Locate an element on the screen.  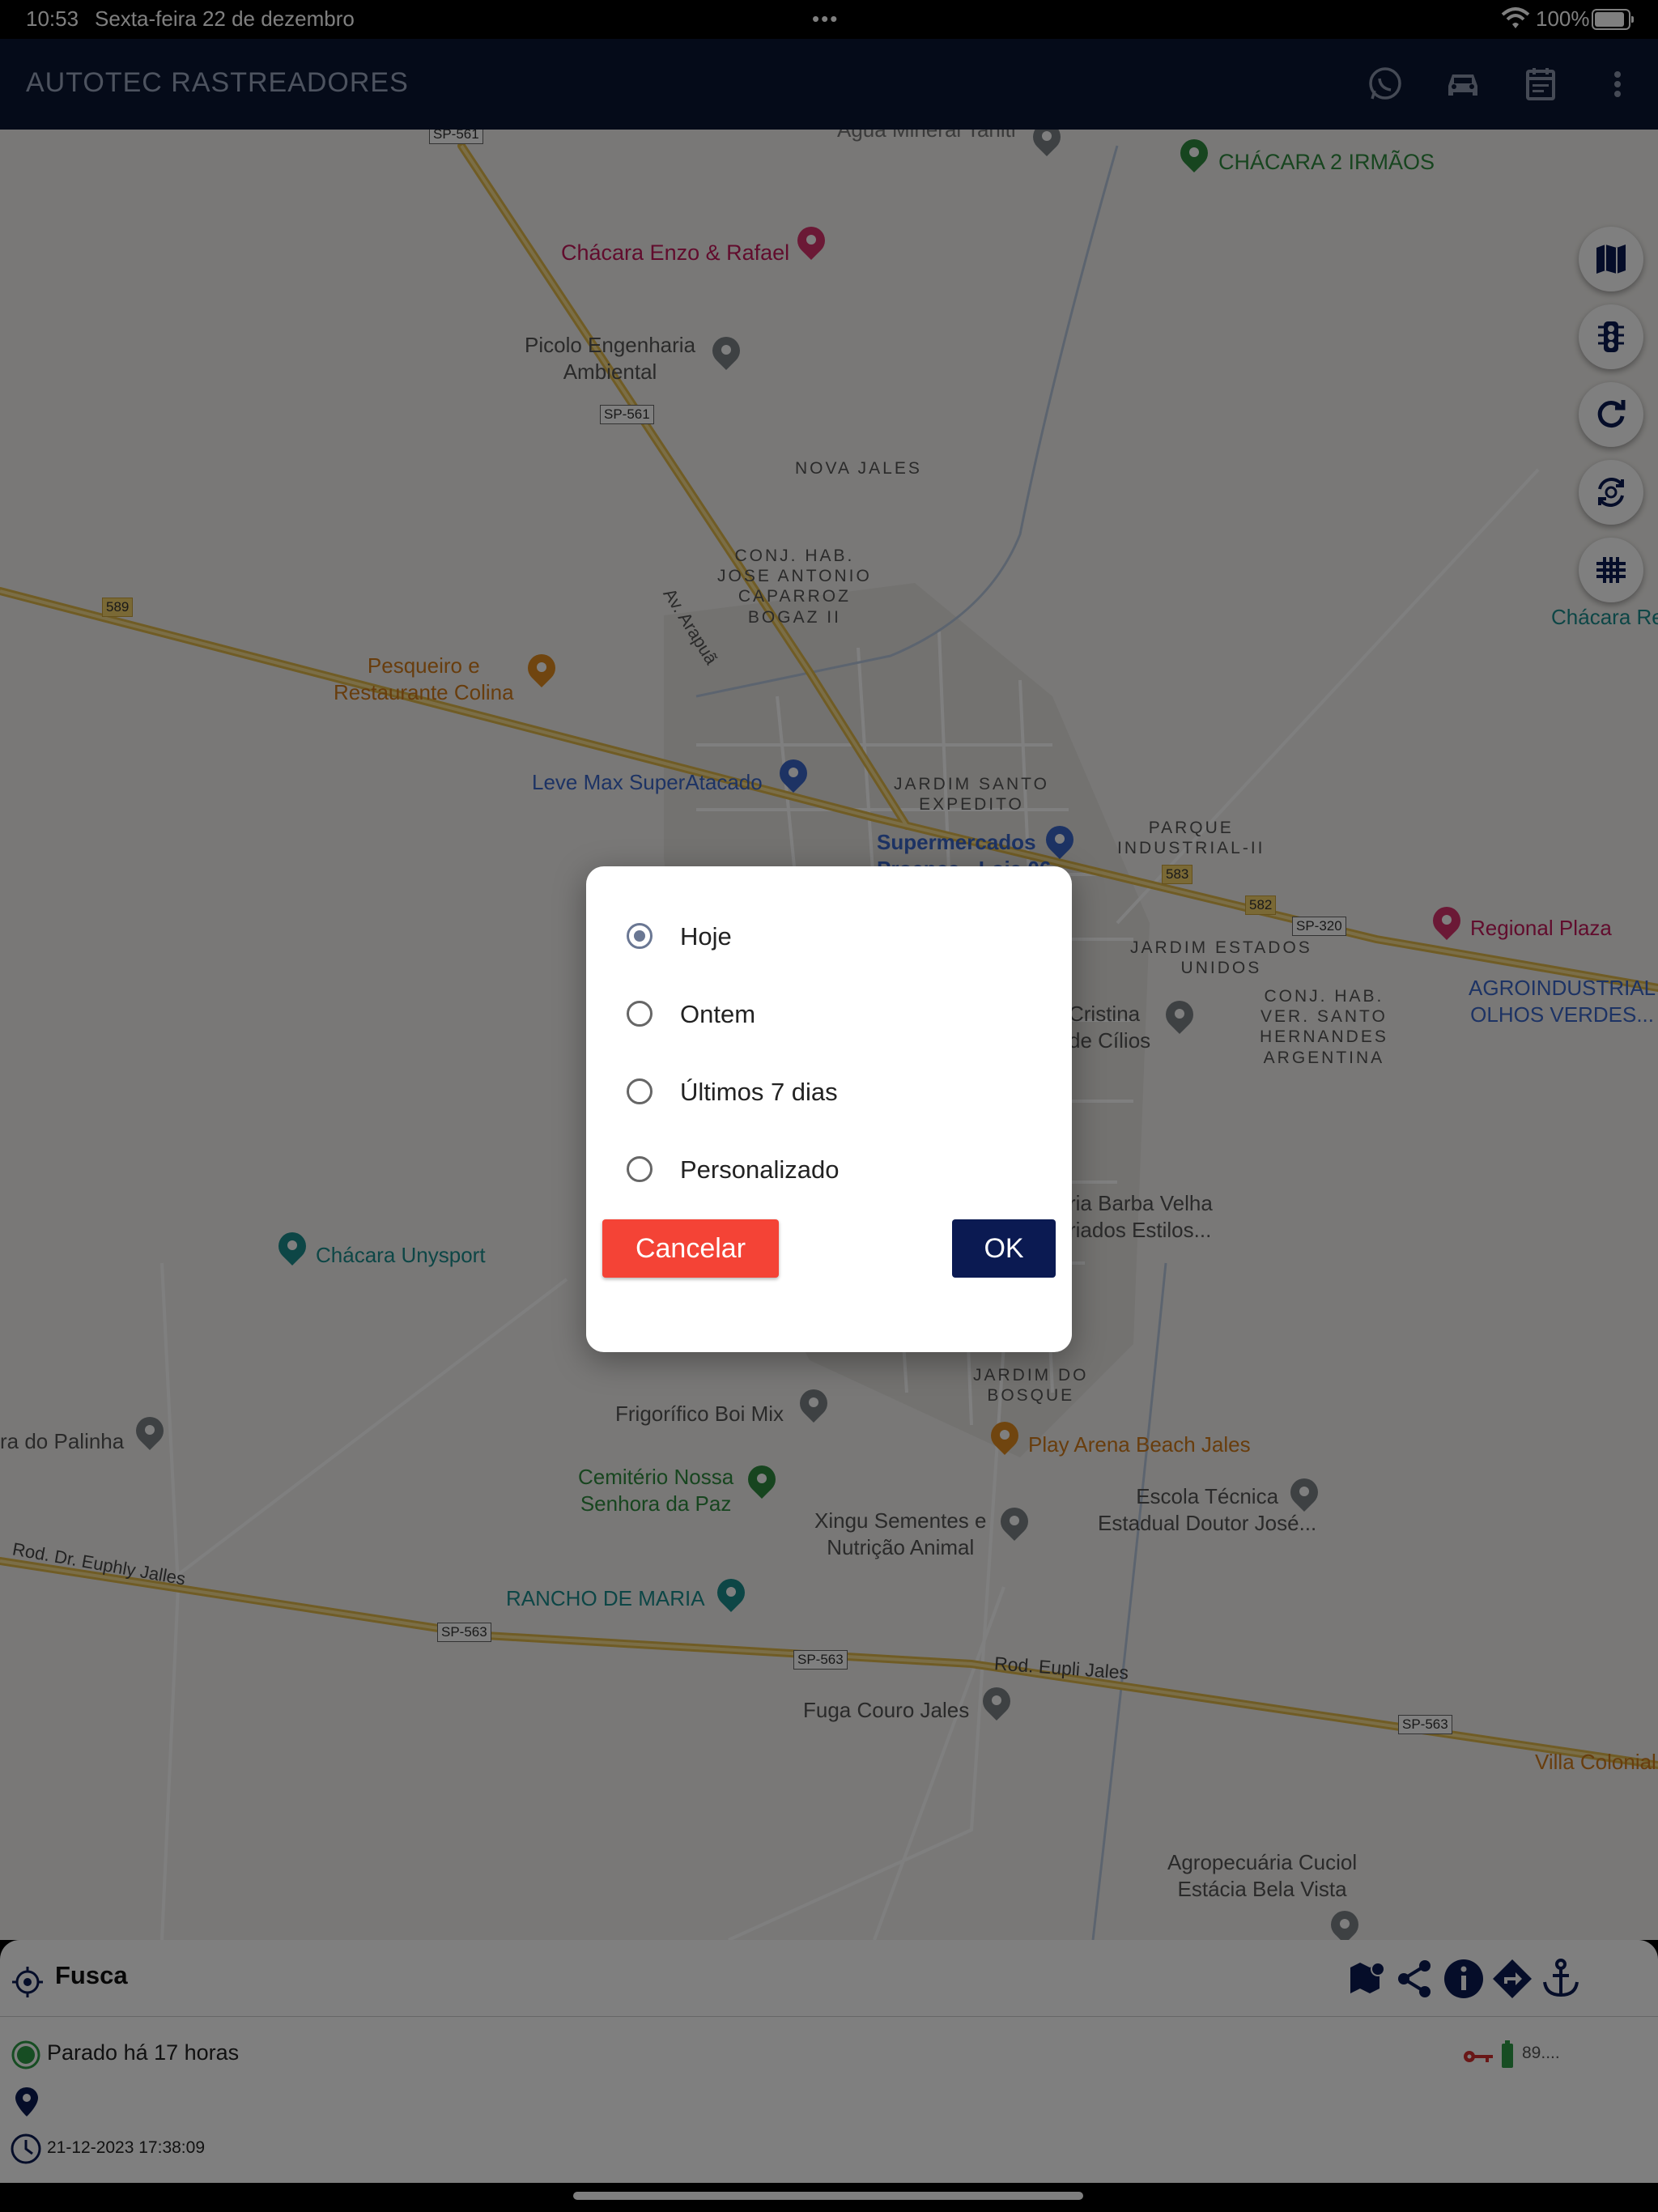
ok-button: OK is located at coordinates (1004, 1248).